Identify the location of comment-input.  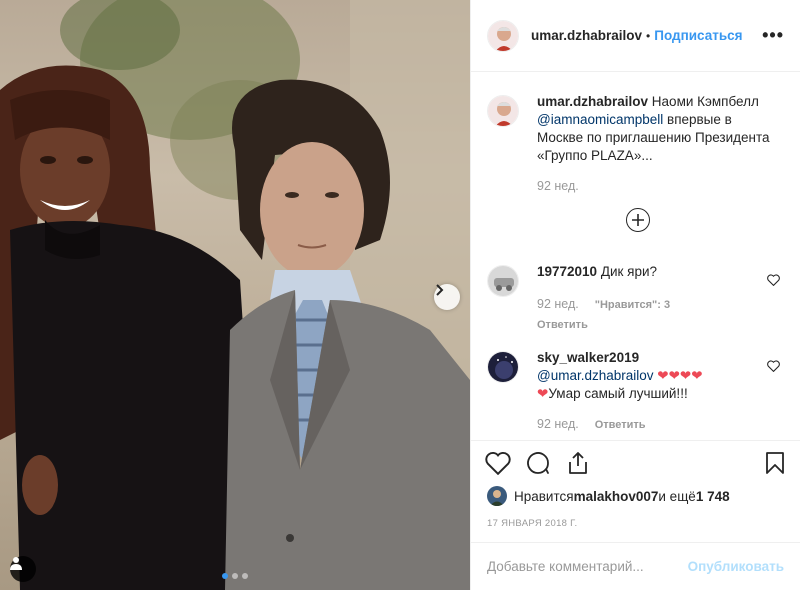
(587, 566).